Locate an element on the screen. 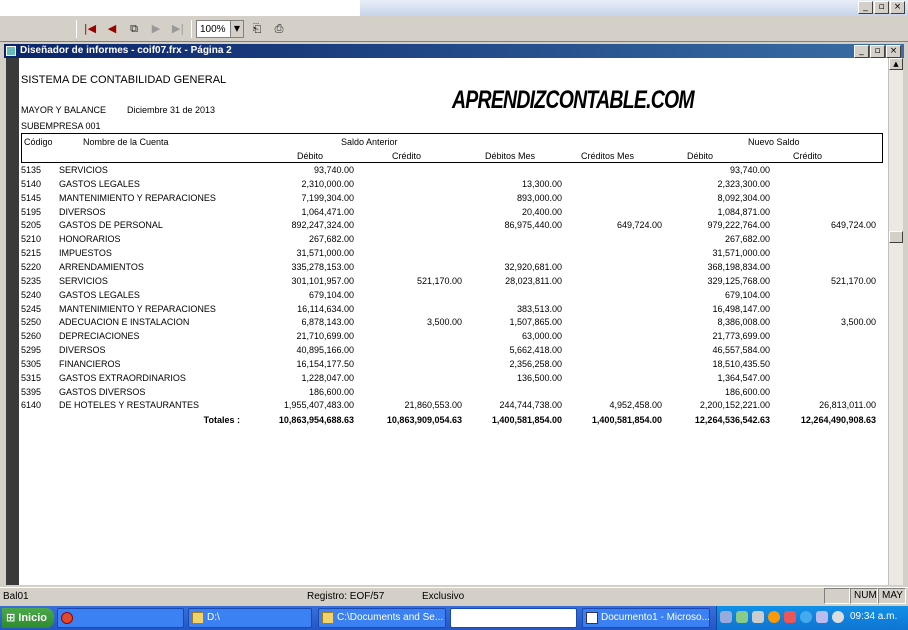 The width and height of the screenshot is (908, 630). row-account-name: DEPRECIACIONES is located at coordinates (99, 336).